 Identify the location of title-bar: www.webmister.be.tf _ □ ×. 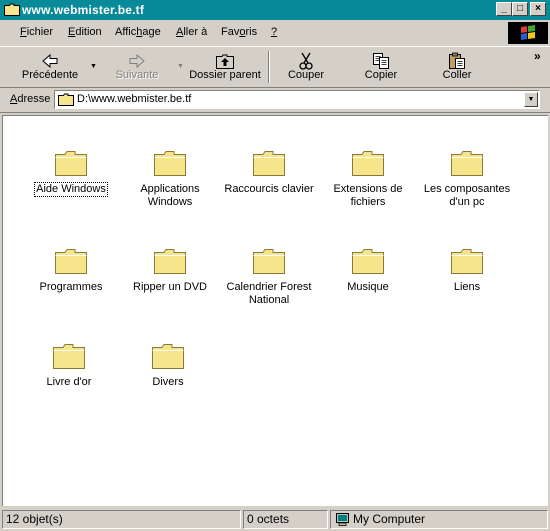
(275, 10).